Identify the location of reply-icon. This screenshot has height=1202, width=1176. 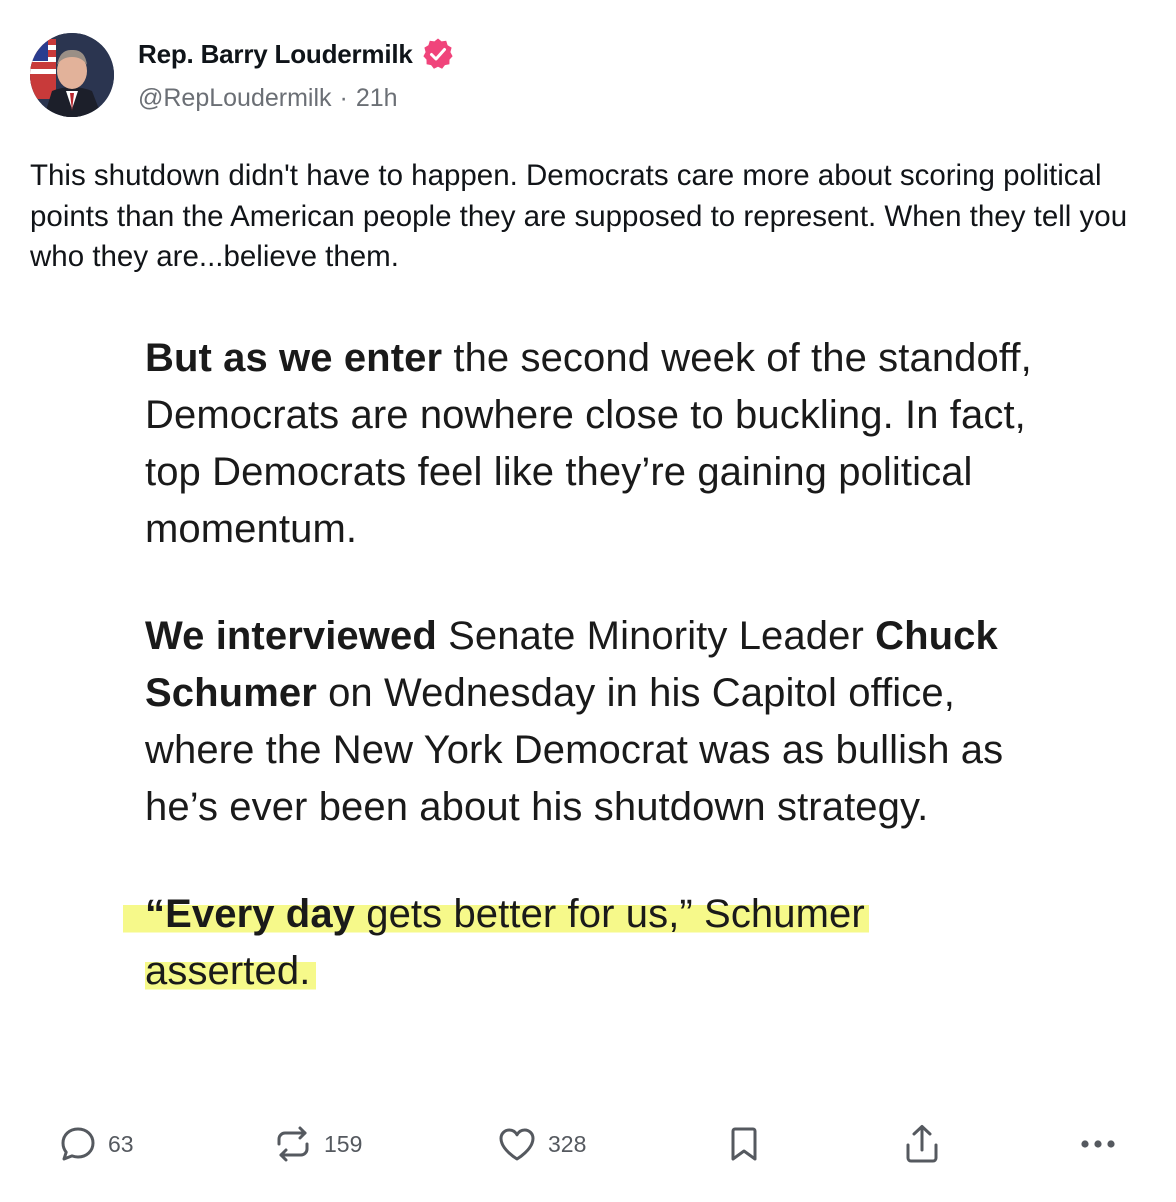
(78, 1144).